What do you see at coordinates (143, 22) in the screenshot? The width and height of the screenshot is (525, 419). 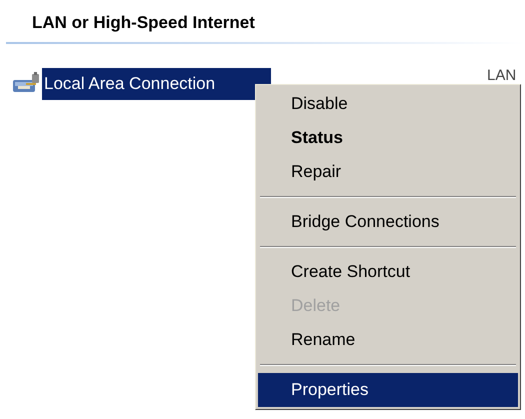 I see `group-heading: LAN or High-Speed Internet` at bounding box center [143, 22].